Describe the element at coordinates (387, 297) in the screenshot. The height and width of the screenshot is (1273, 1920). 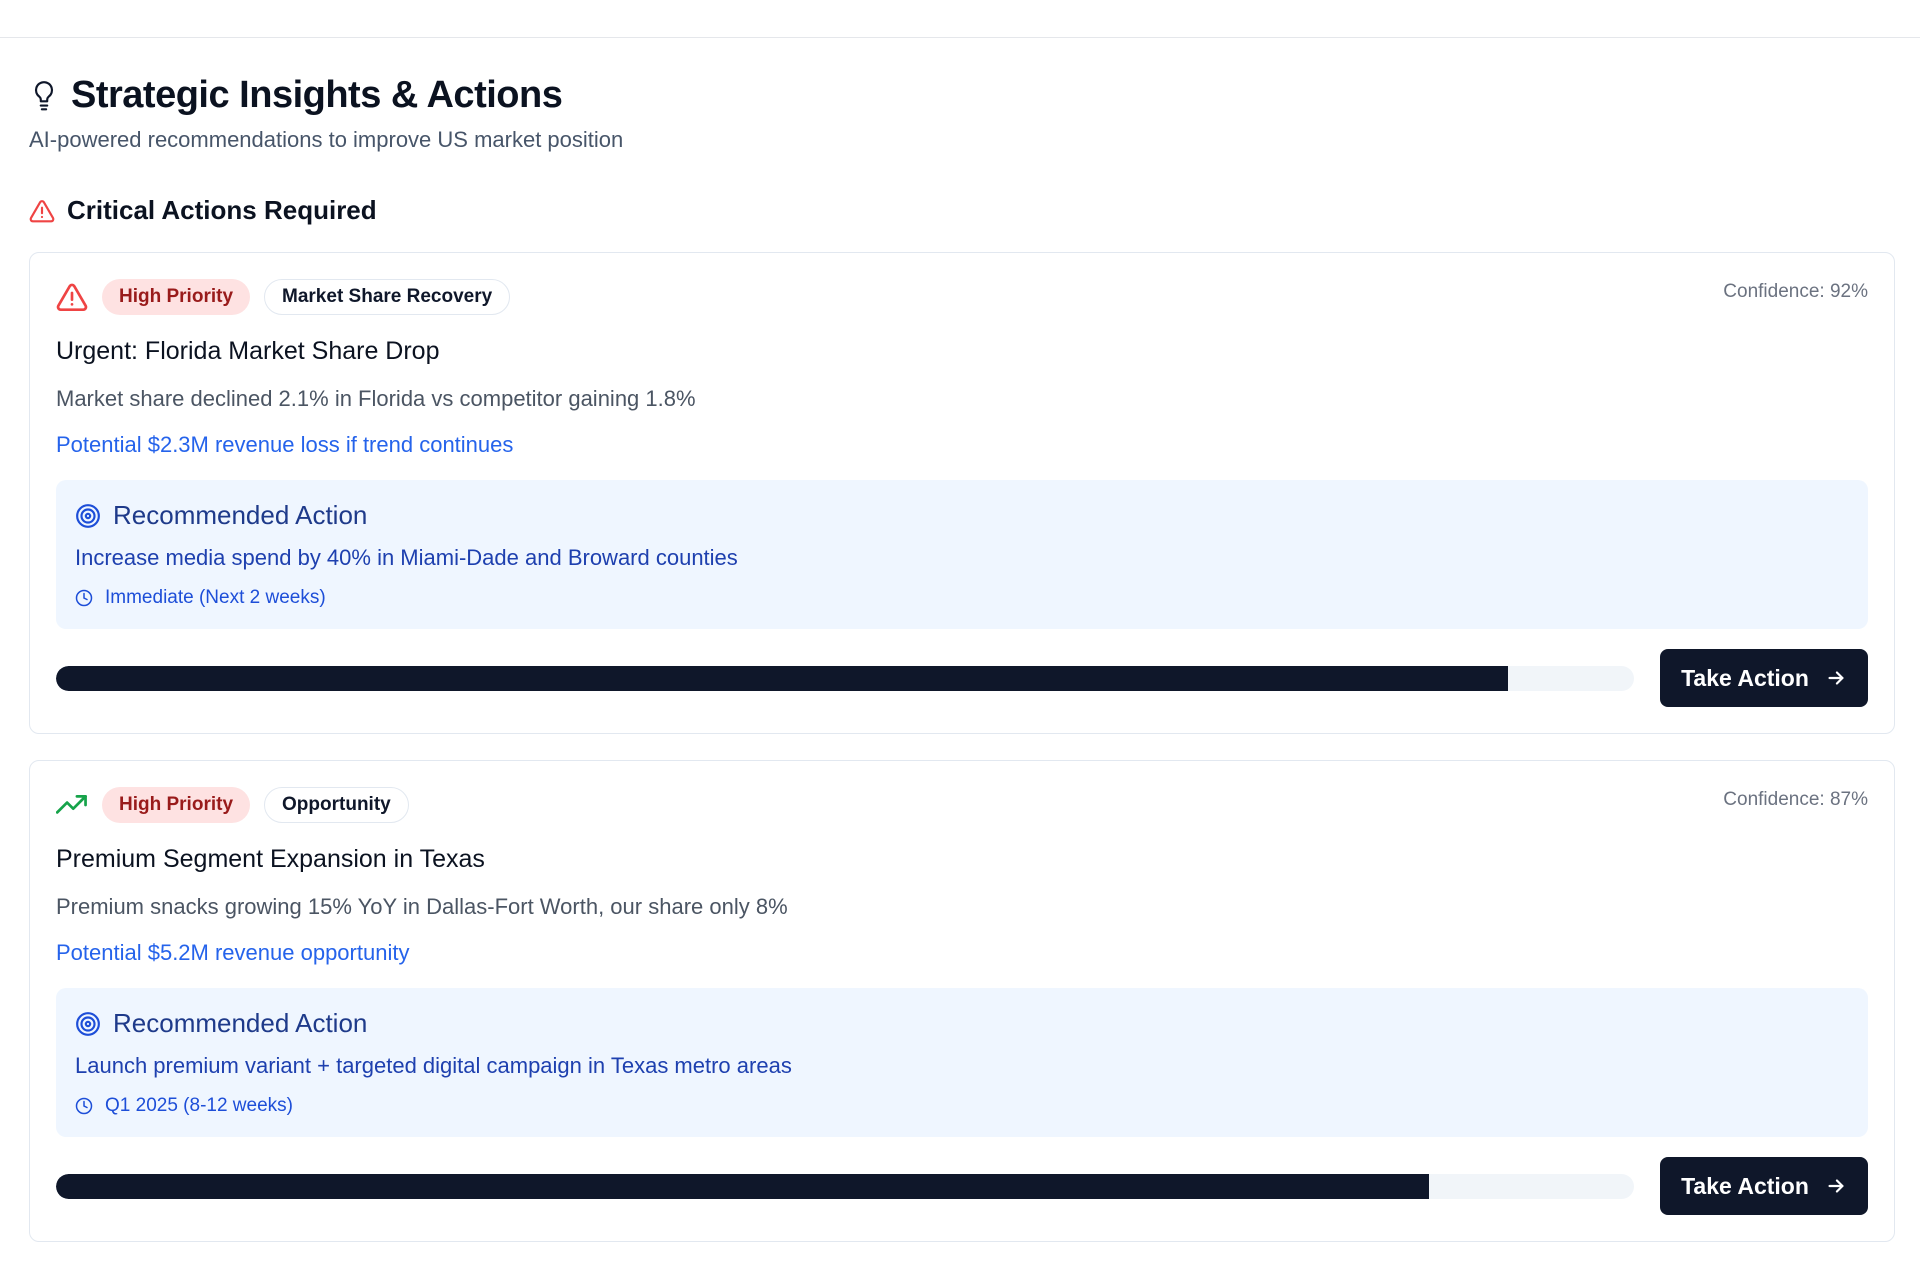
I see `category-badge: Market Share Recovery` at that location.